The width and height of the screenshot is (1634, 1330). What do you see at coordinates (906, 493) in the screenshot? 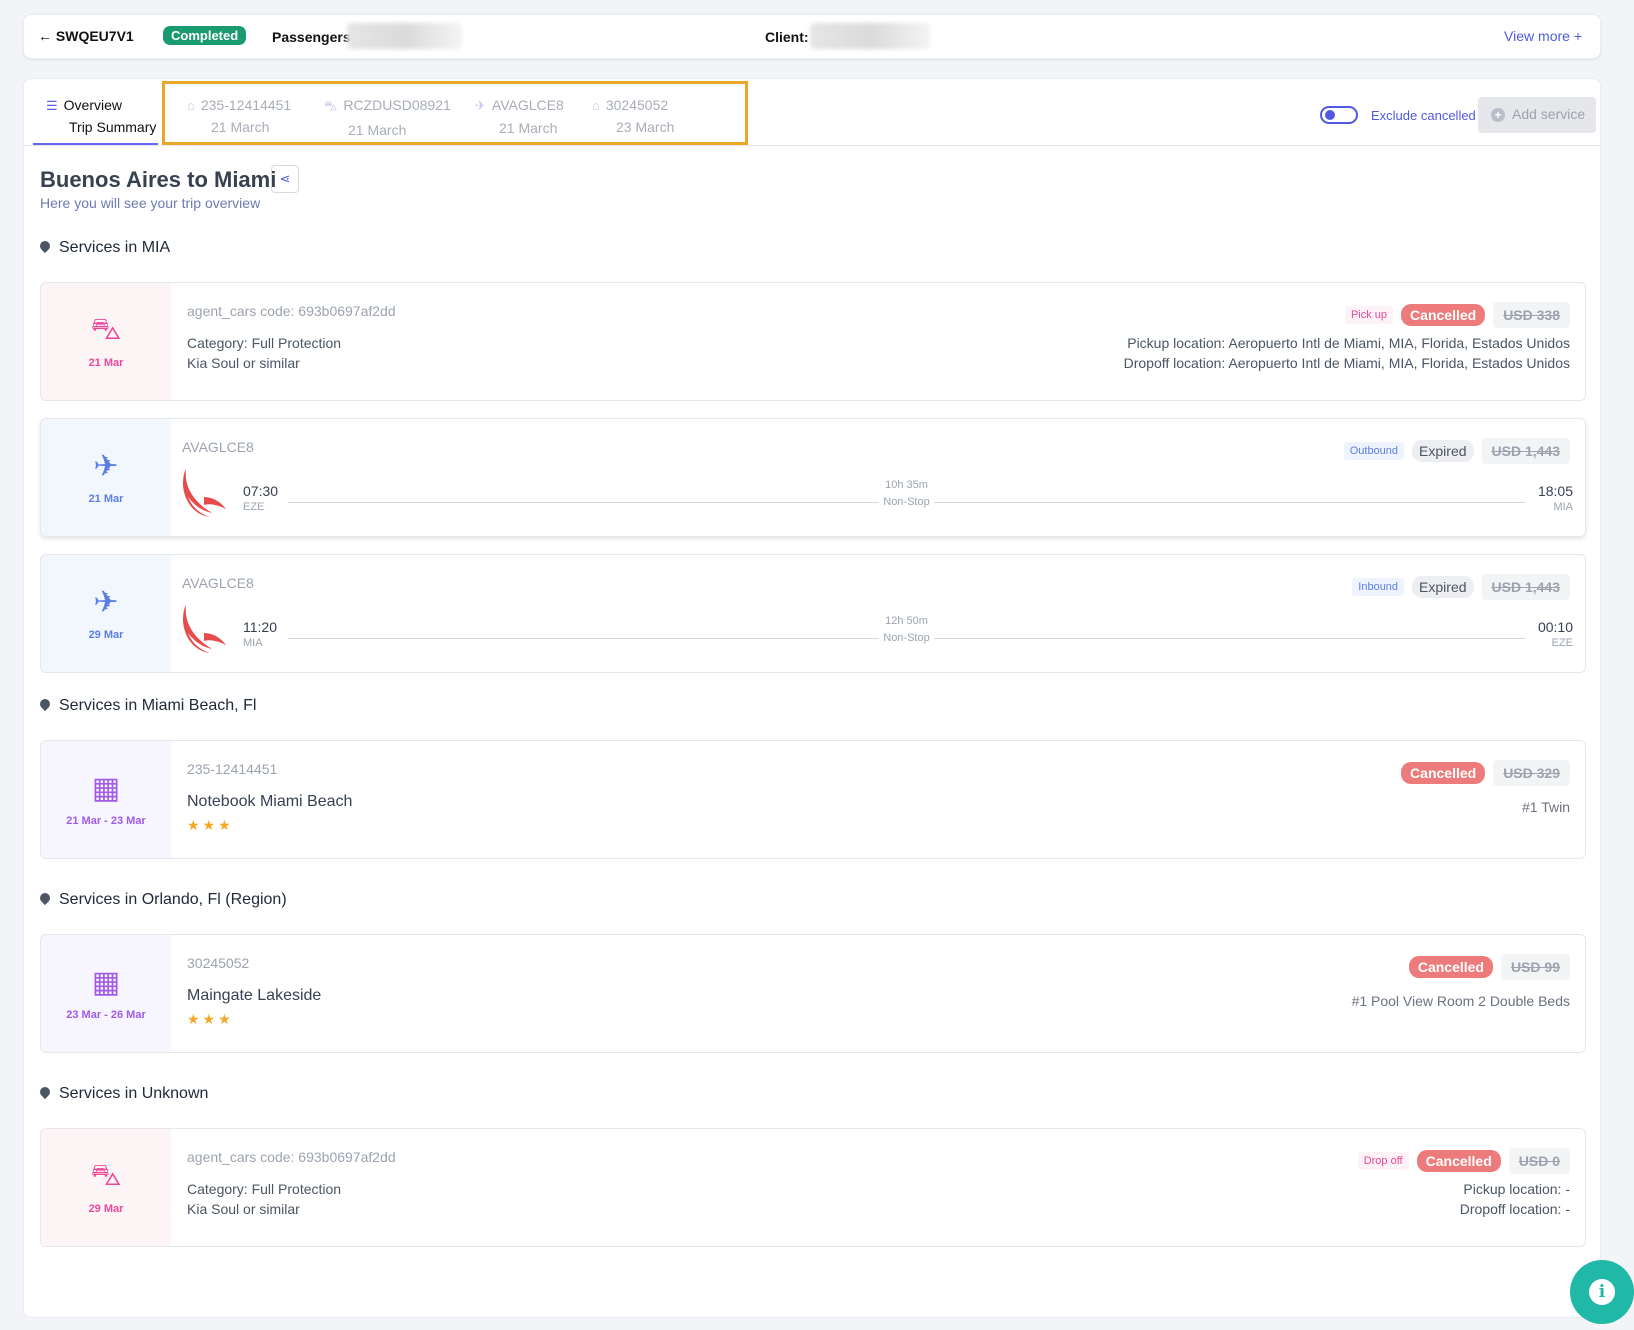
I see `flight-route-line: 10h 35m Non-Stop` at bounding box center [906, 493].